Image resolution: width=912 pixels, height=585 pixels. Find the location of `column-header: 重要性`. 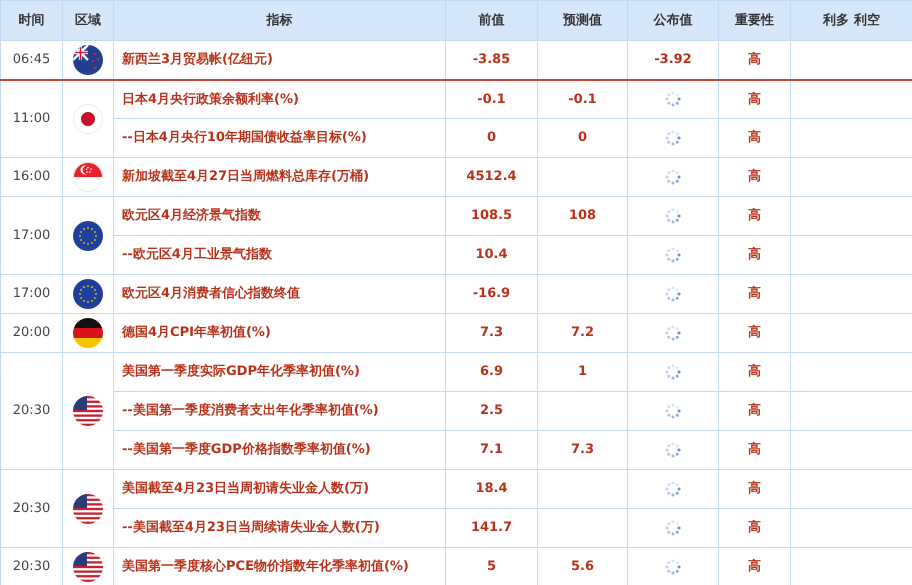

column-header: 重要性 is located at coordinates (754, 20).